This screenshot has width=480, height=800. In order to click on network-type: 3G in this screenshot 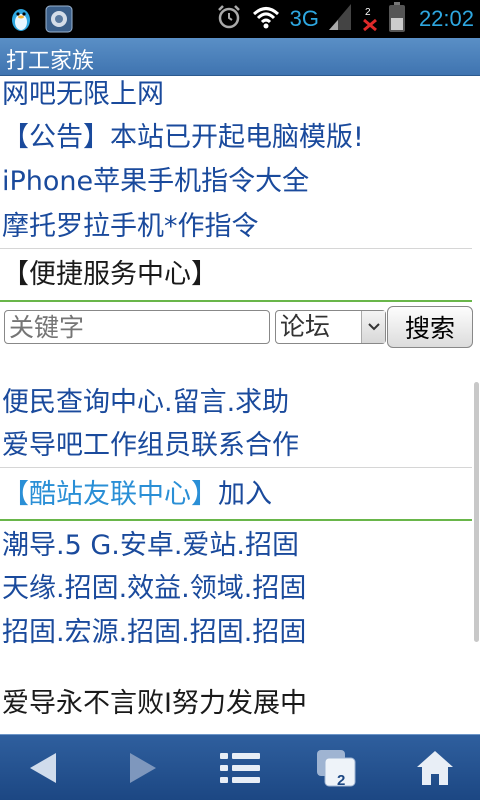, I will do `click(304, 18)`.